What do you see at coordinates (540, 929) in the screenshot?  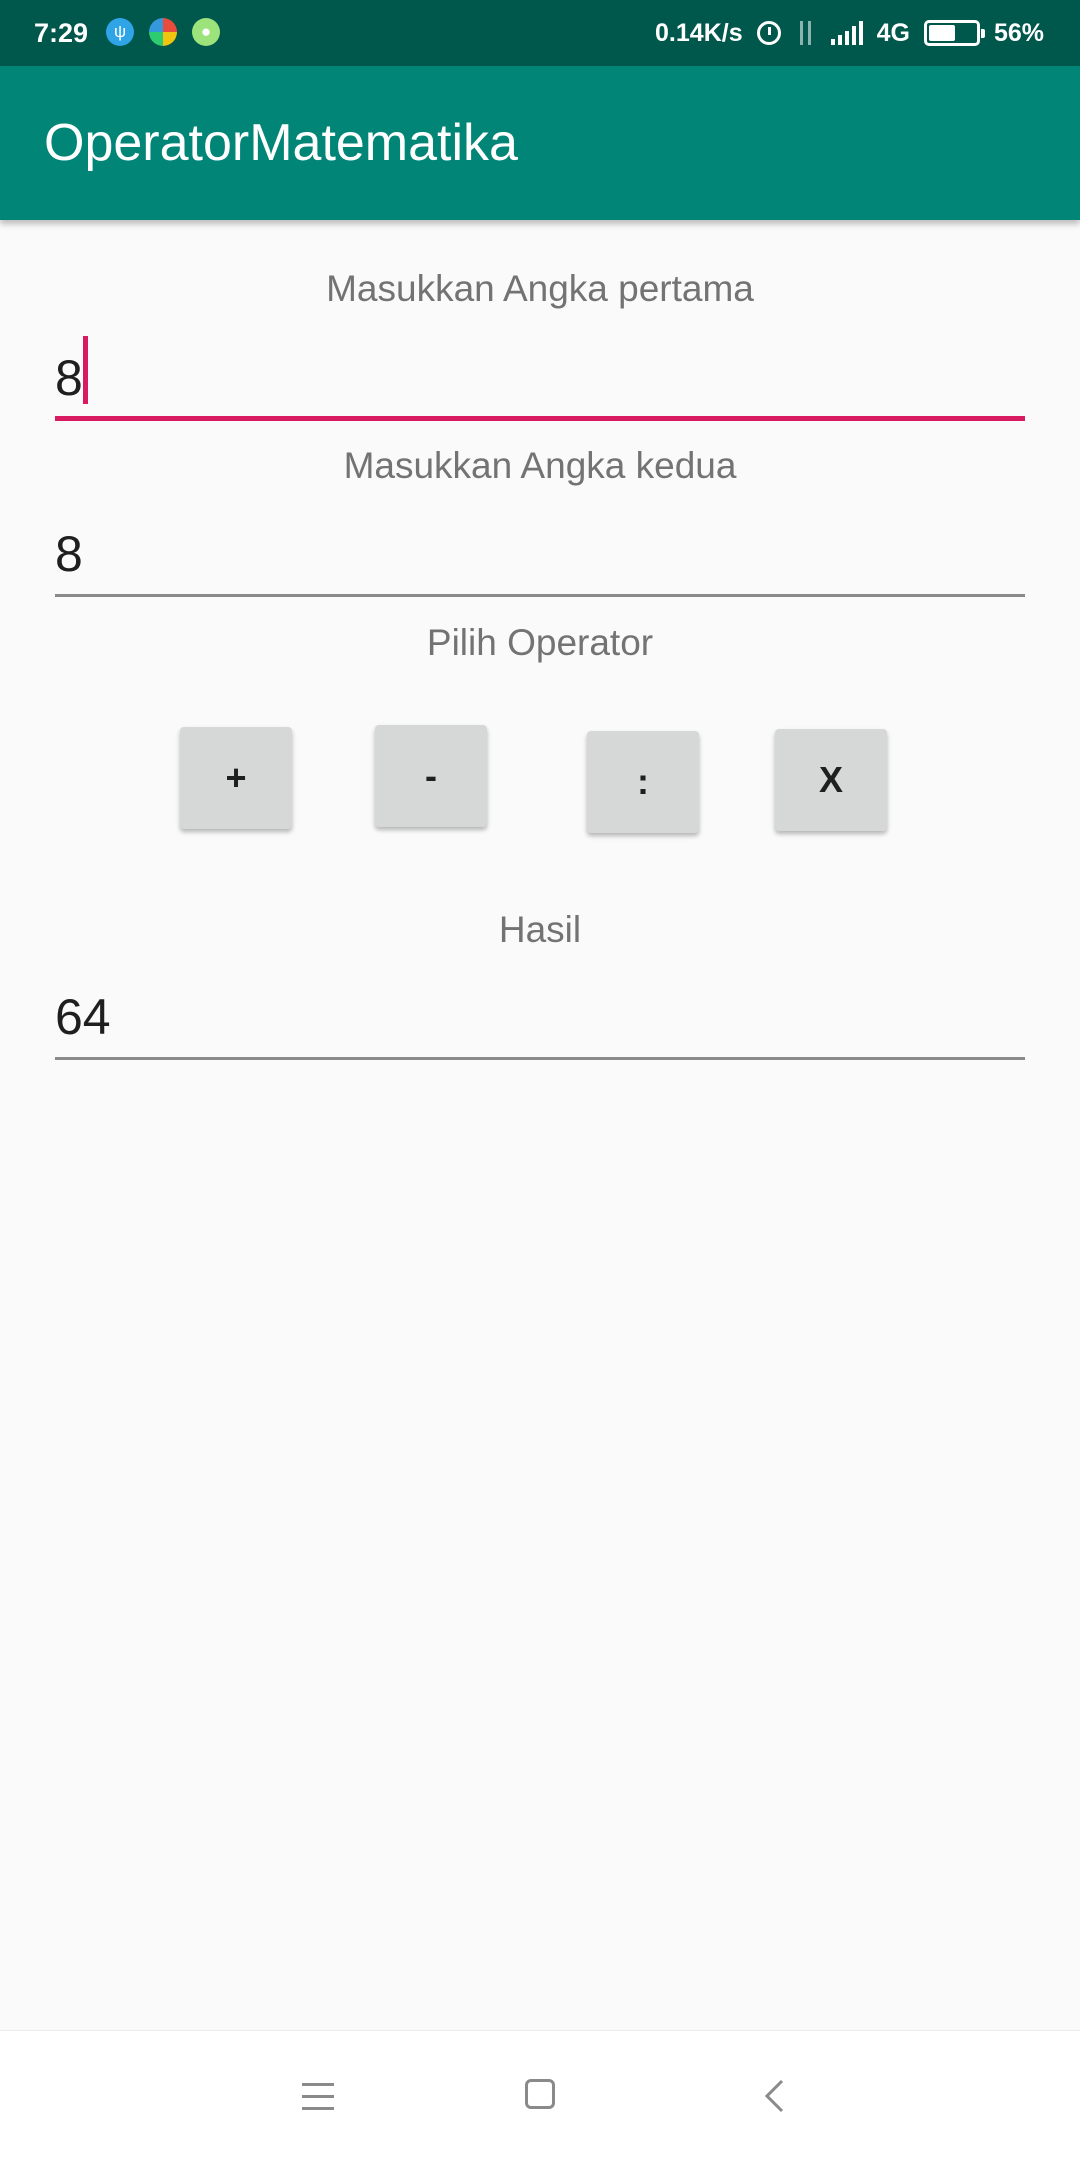 I see `result-label: Hasil` at bounding box center [540, 929].